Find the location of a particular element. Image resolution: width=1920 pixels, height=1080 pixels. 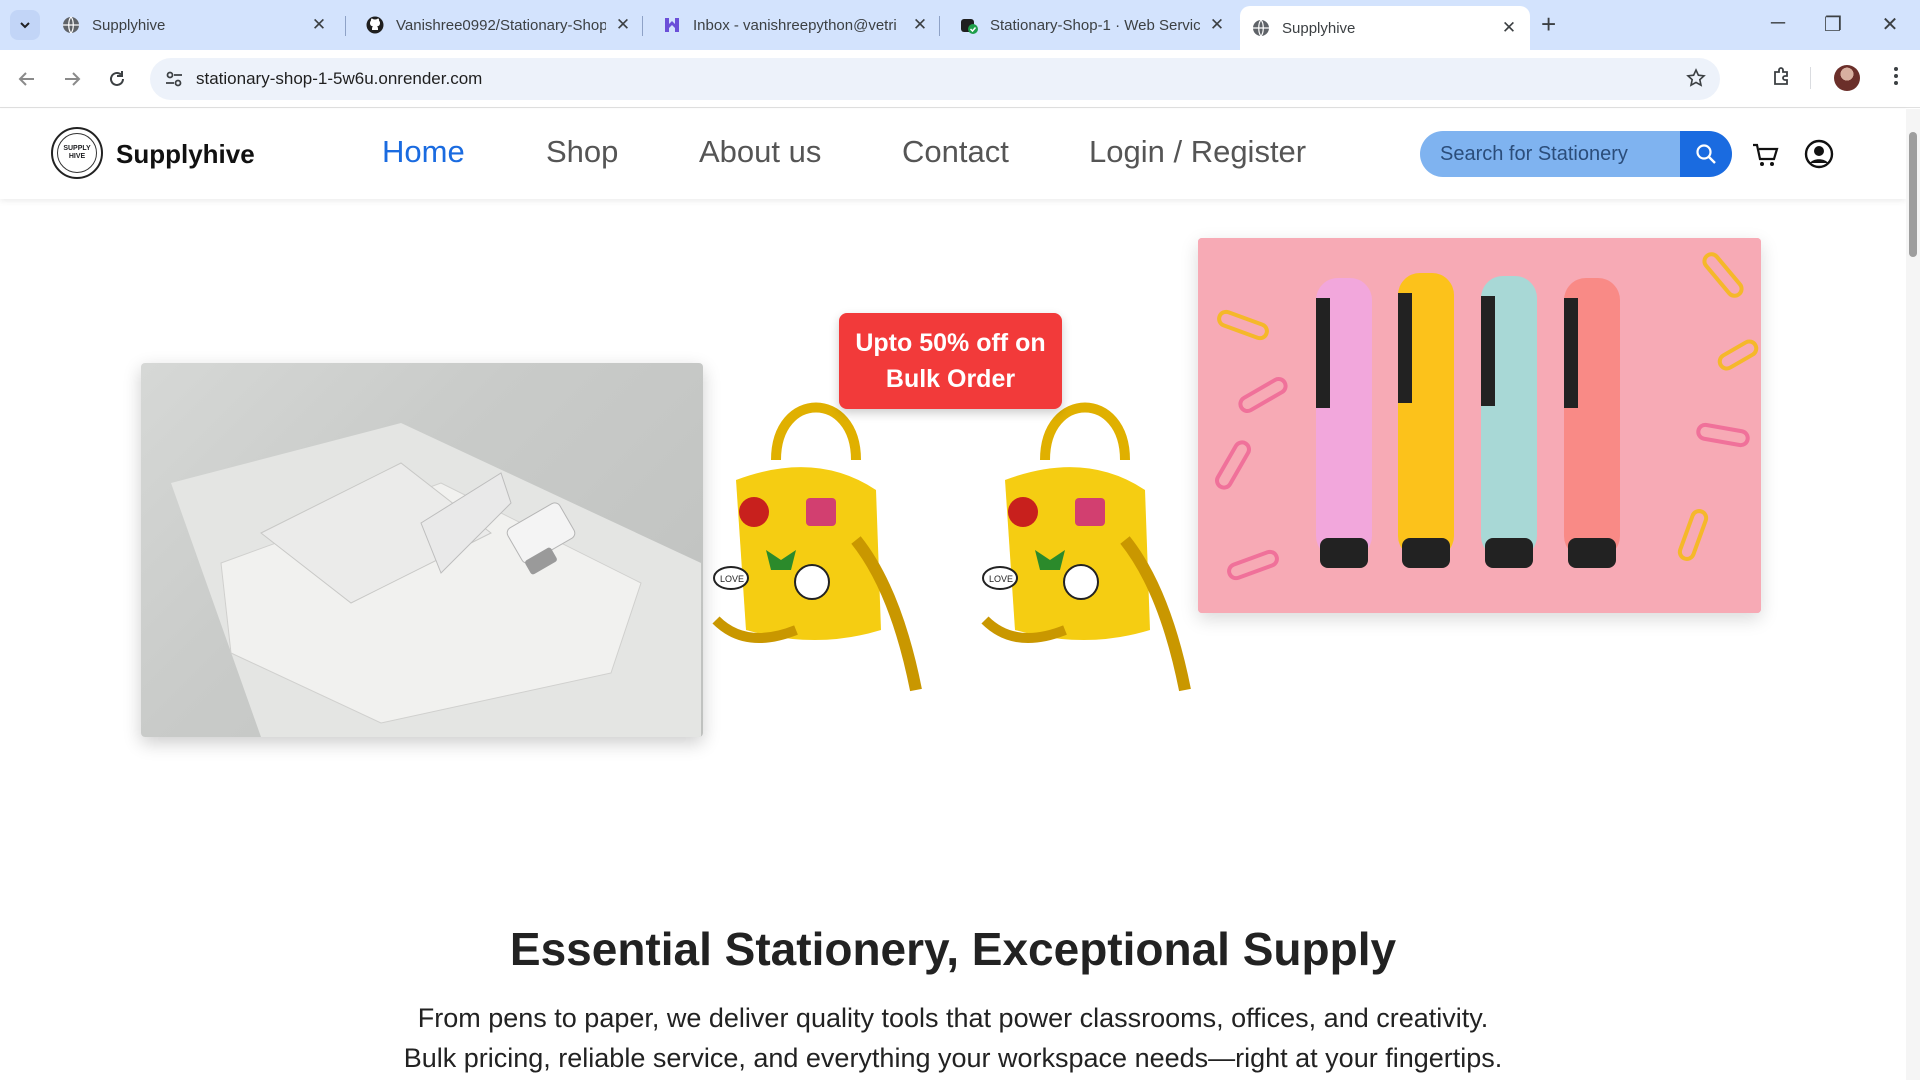

github-icon is located at coordinates (375, 25).